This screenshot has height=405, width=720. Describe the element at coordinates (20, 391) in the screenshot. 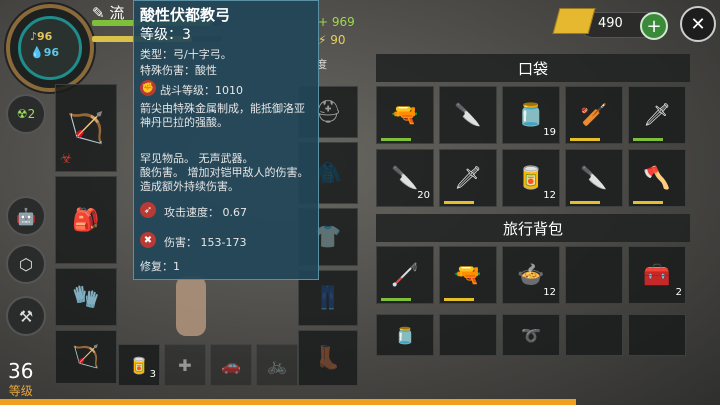

I see `level-label: 等级` at that location.